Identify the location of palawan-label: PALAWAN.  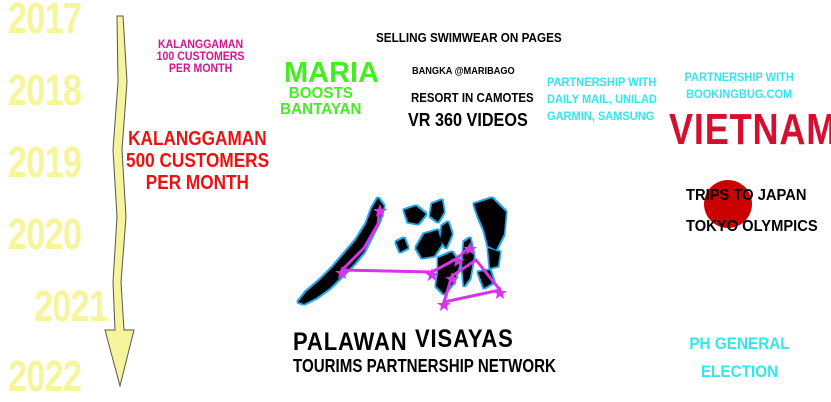
(350, 342).